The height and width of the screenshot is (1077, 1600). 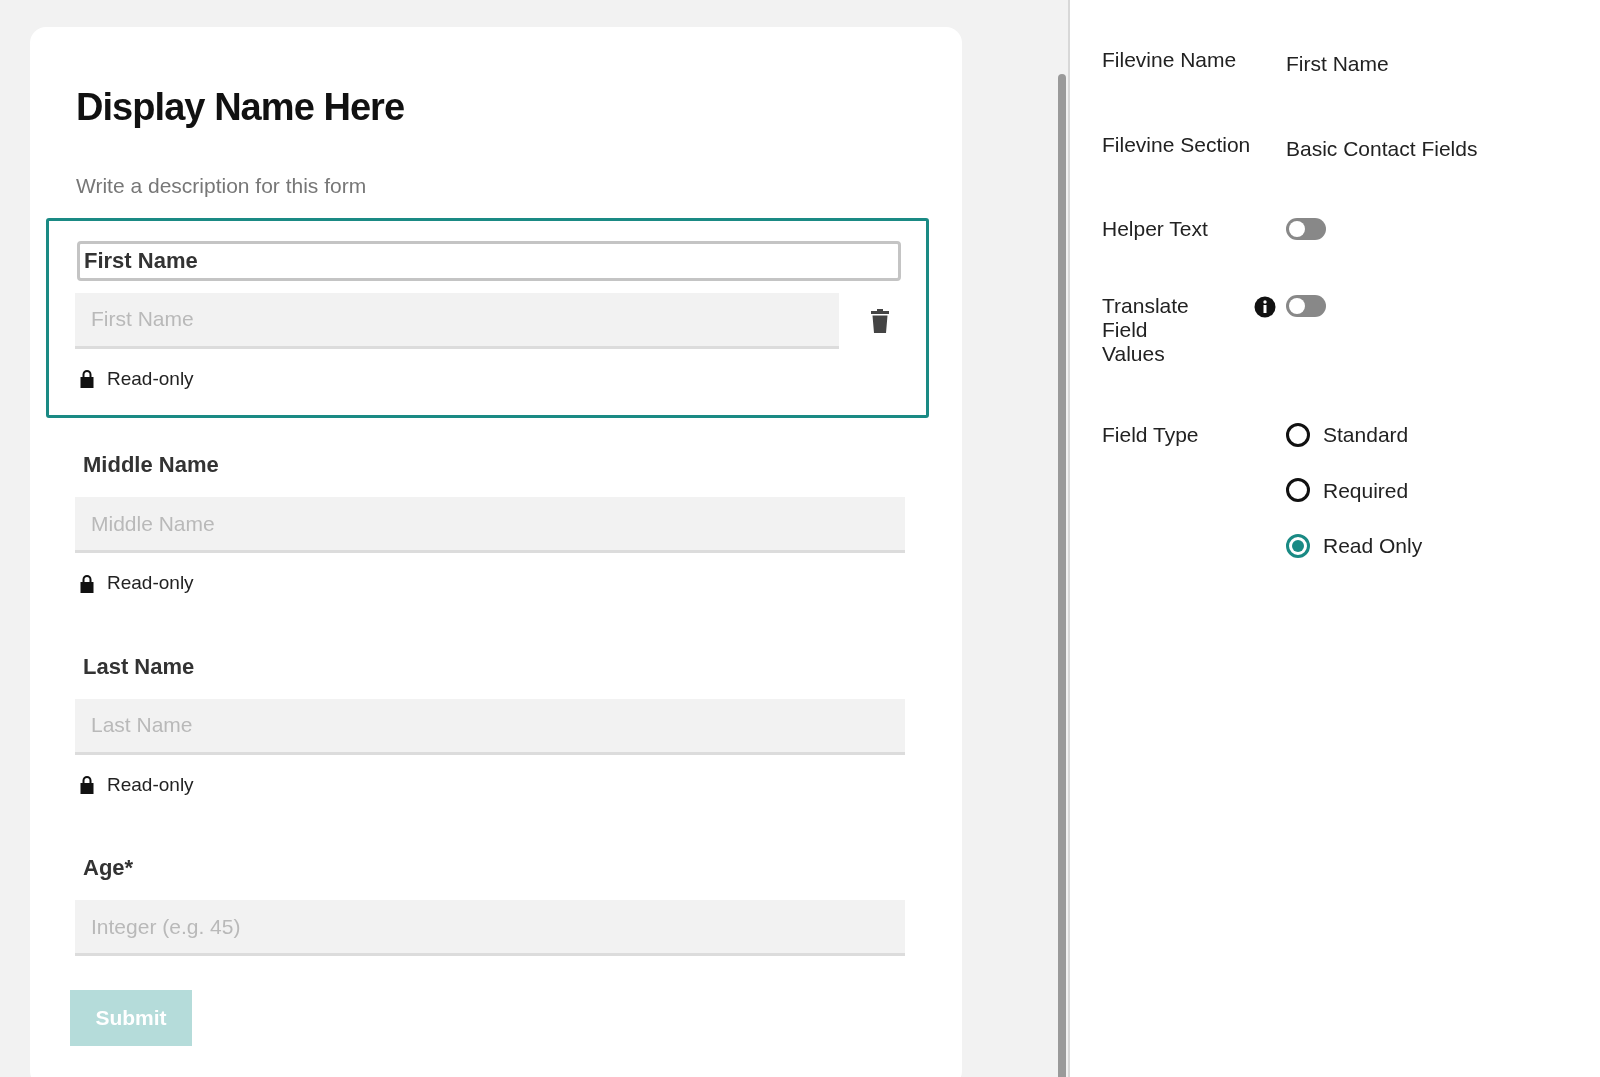 What do you see at coordinates (1177, 144) in the screenshot?
I see `property-label: Filevine Section` at bounding box center [1177, 144].